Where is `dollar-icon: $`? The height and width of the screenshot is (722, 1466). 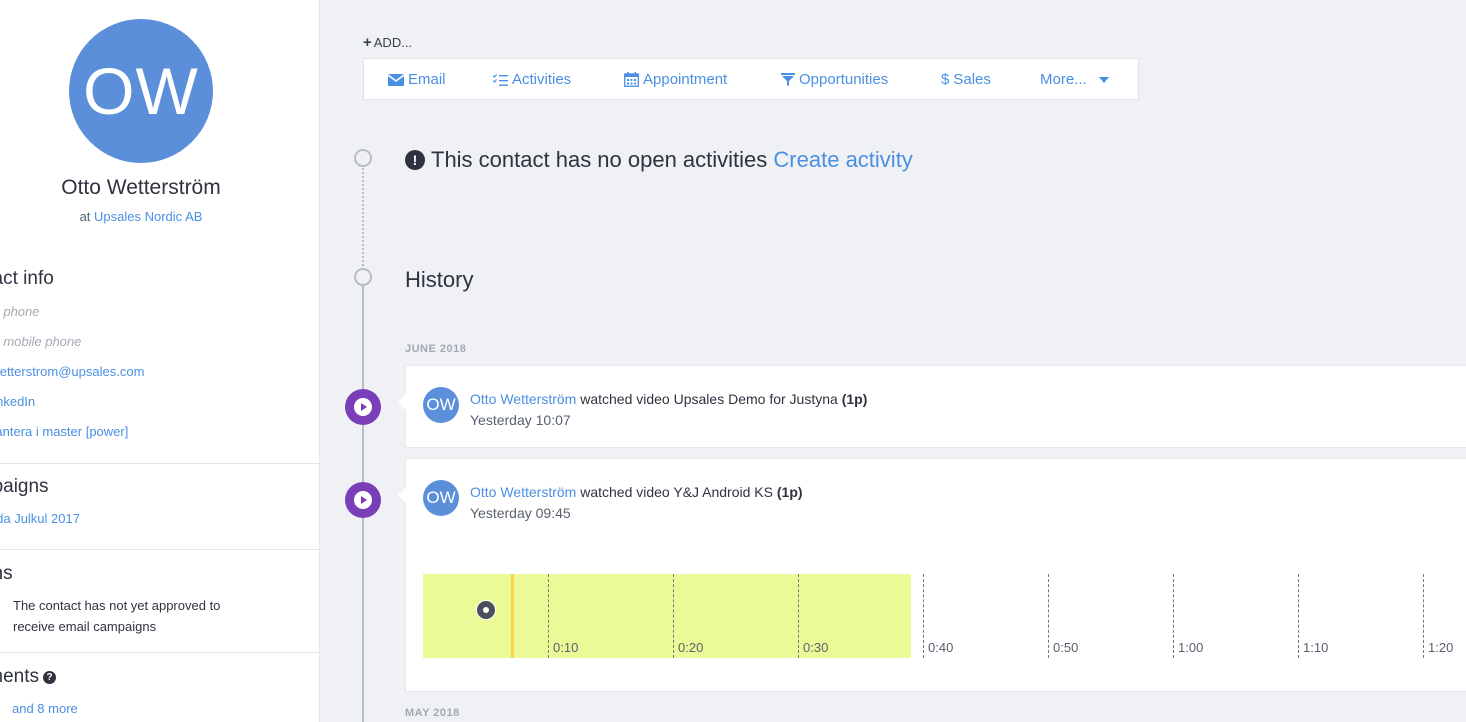
dollar-icon: $ is located at coordinates (945, 79).